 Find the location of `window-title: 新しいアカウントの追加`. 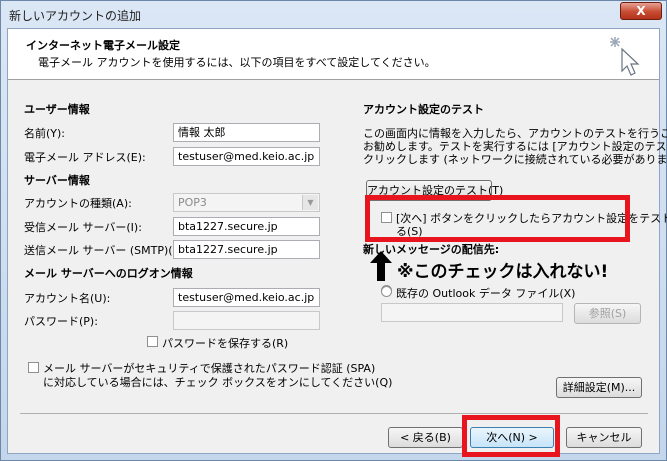

window-title: 新しいアカウントの追加 is located at coordinates (75, 16).